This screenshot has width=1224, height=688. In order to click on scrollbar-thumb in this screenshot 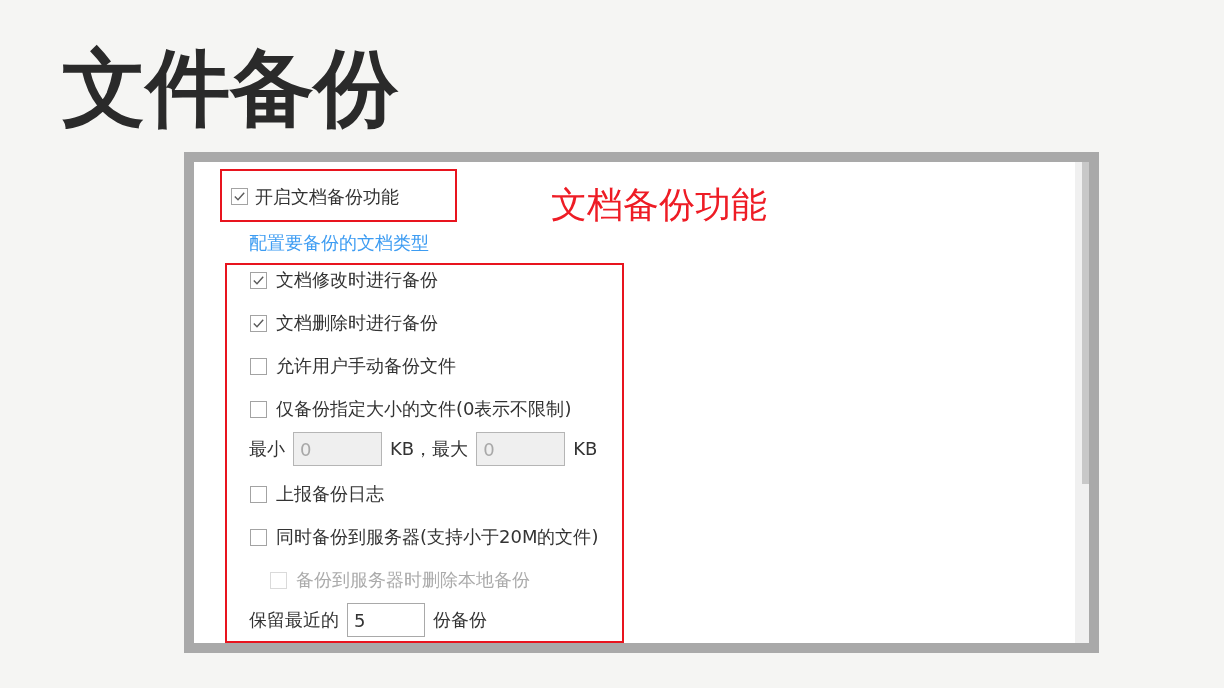, I will do `click(1085, 323)`.